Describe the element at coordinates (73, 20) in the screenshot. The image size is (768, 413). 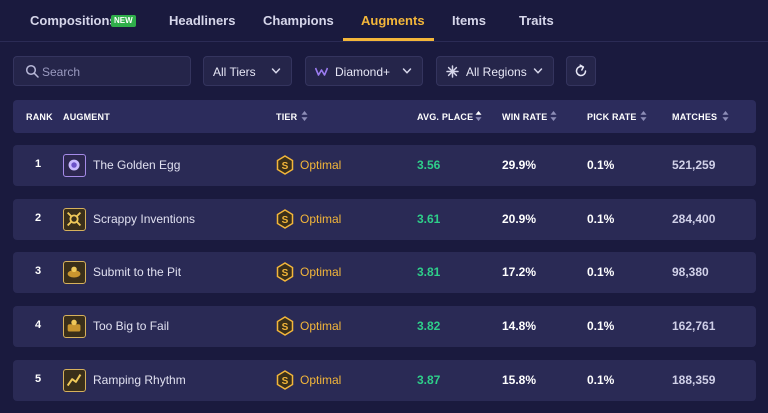
I see `tab-compositions: Compositions` at that location.